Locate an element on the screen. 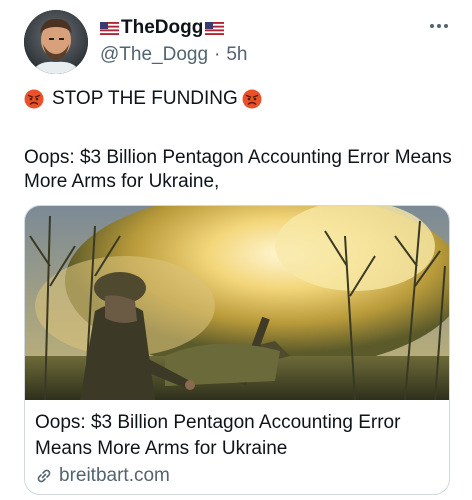  link-icon is located at coordinates (44, 476).